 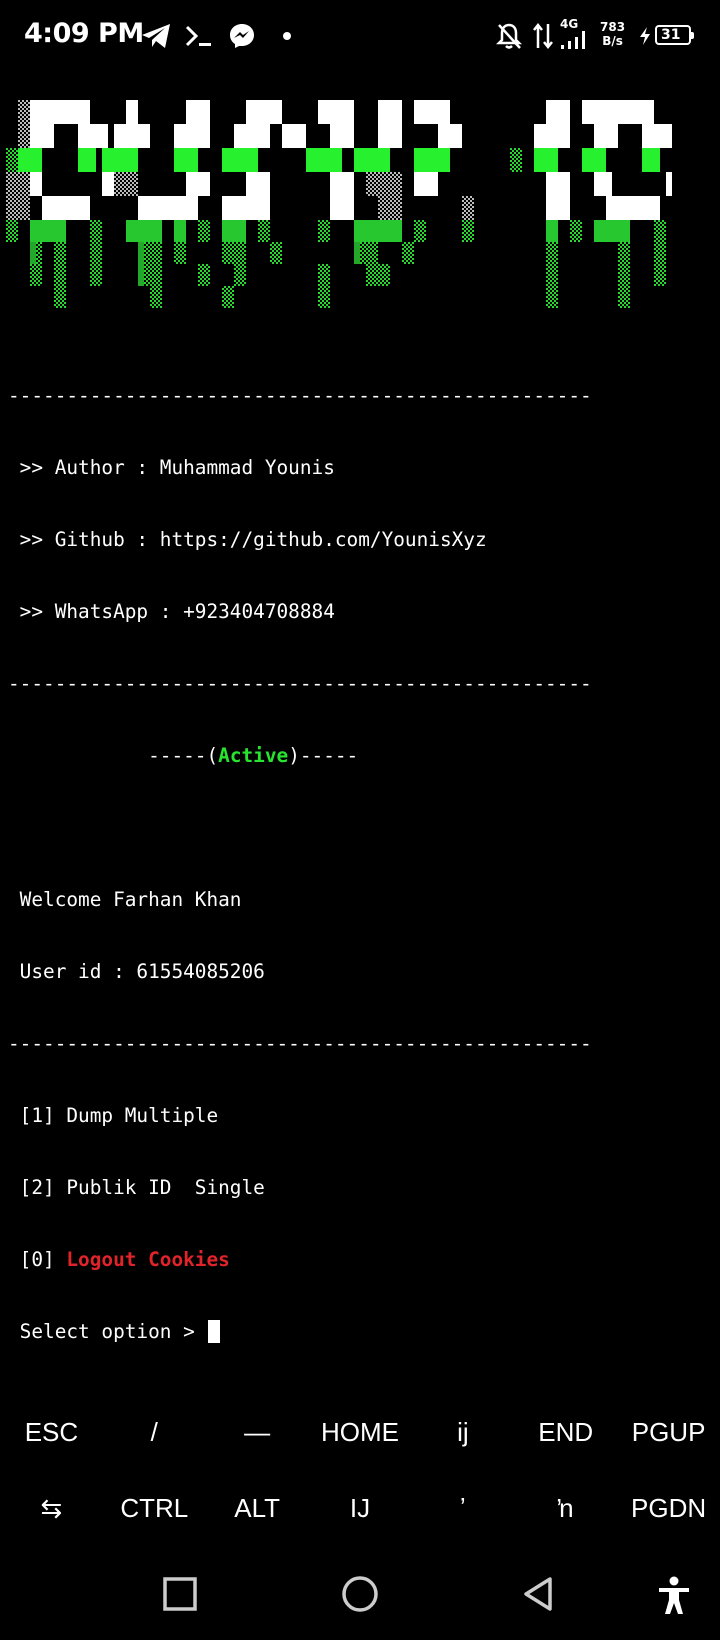 What do you see at coordinates (171, 467) in the screenshot?
I see `author-line: >> Author : Muhammad Younis` at bounding box center [171, 467].